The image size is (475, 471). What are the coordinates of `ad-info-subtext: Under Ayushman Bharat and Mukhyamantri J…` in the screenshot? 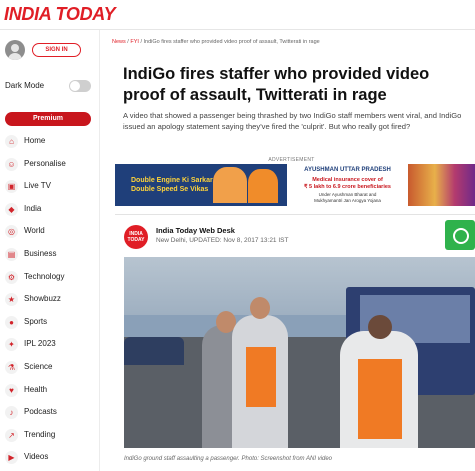 It's located at (347, 198).